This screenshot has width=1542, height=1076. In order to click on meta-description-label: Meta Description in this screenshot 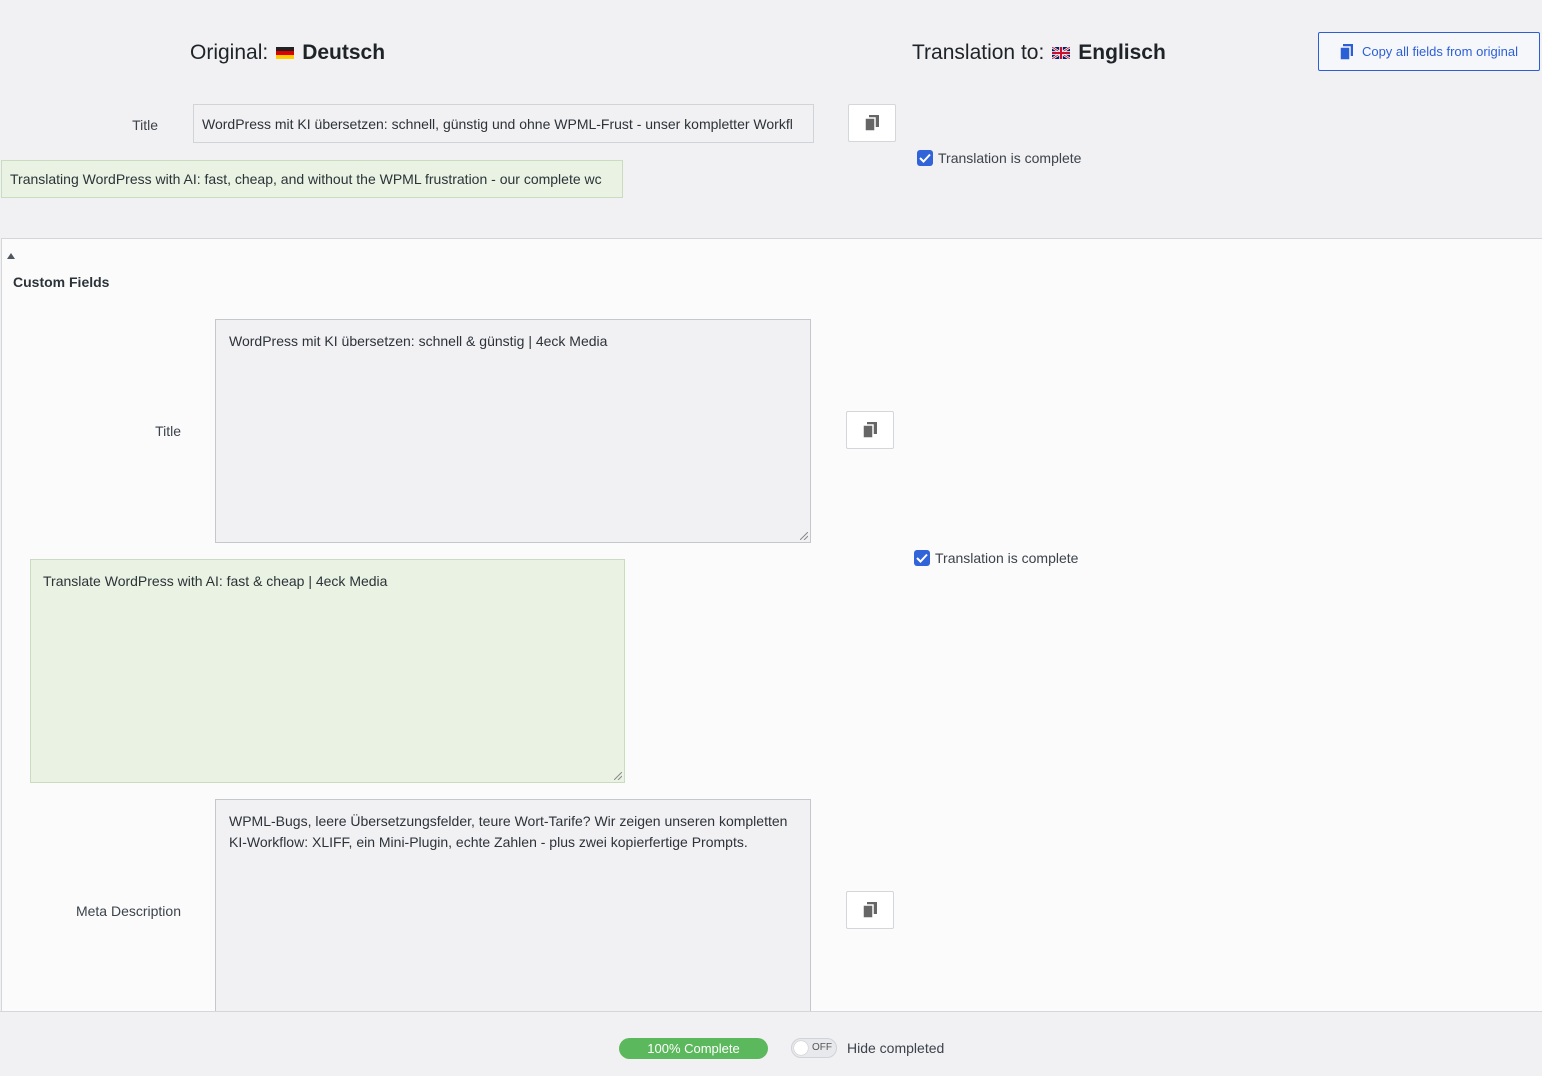, I will do `click(128, 911)`.